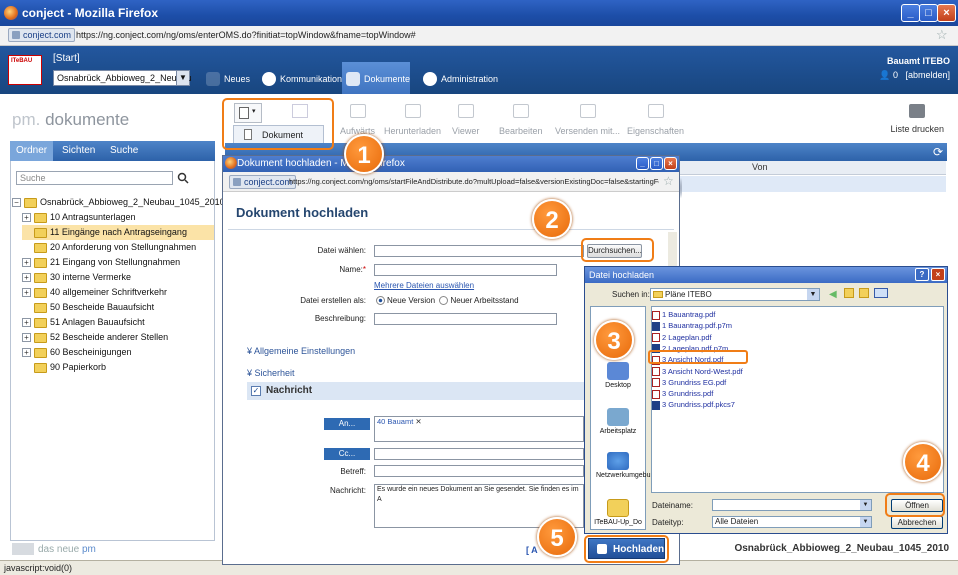 Image resolution: width=958 pixels, height=575 pixels. What do you see at coordinates (760, 167) in the screenshot?
I see `column-von: Von` at bounding box center [760, 167].